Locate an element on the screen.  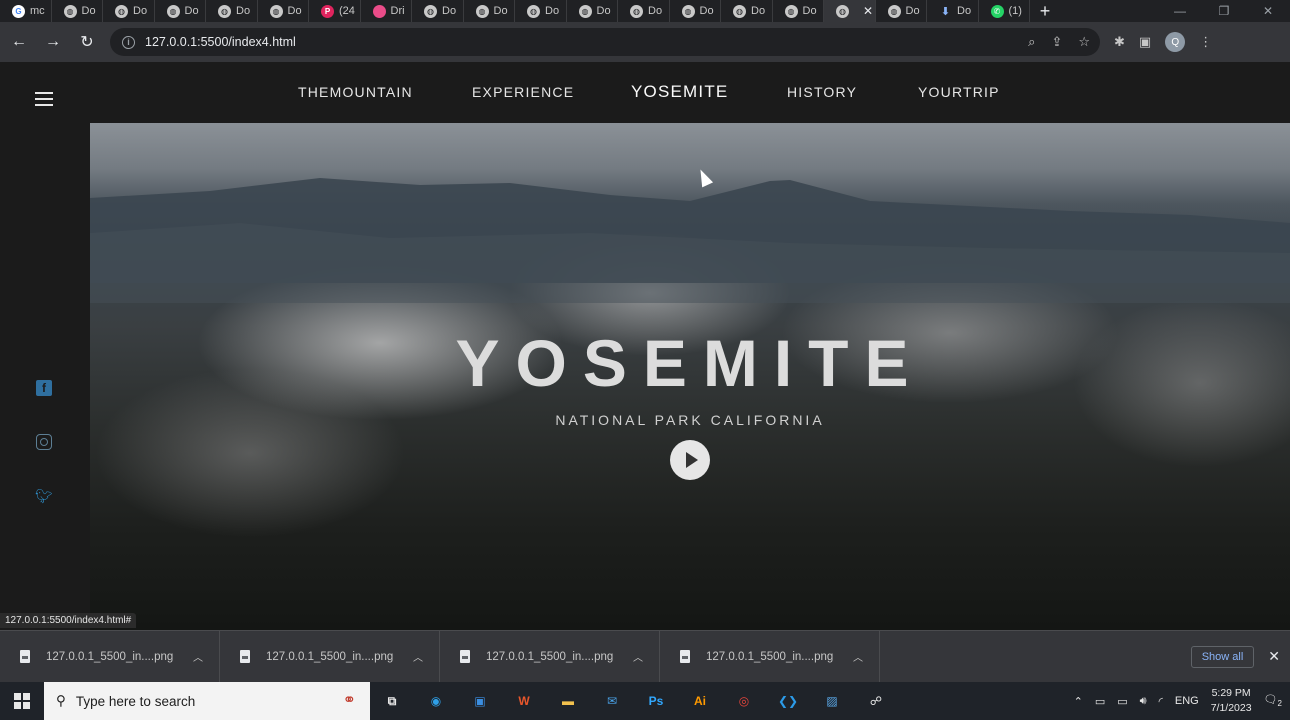
side-panel-icon: ▣ is located at coordinates (1145, 42).